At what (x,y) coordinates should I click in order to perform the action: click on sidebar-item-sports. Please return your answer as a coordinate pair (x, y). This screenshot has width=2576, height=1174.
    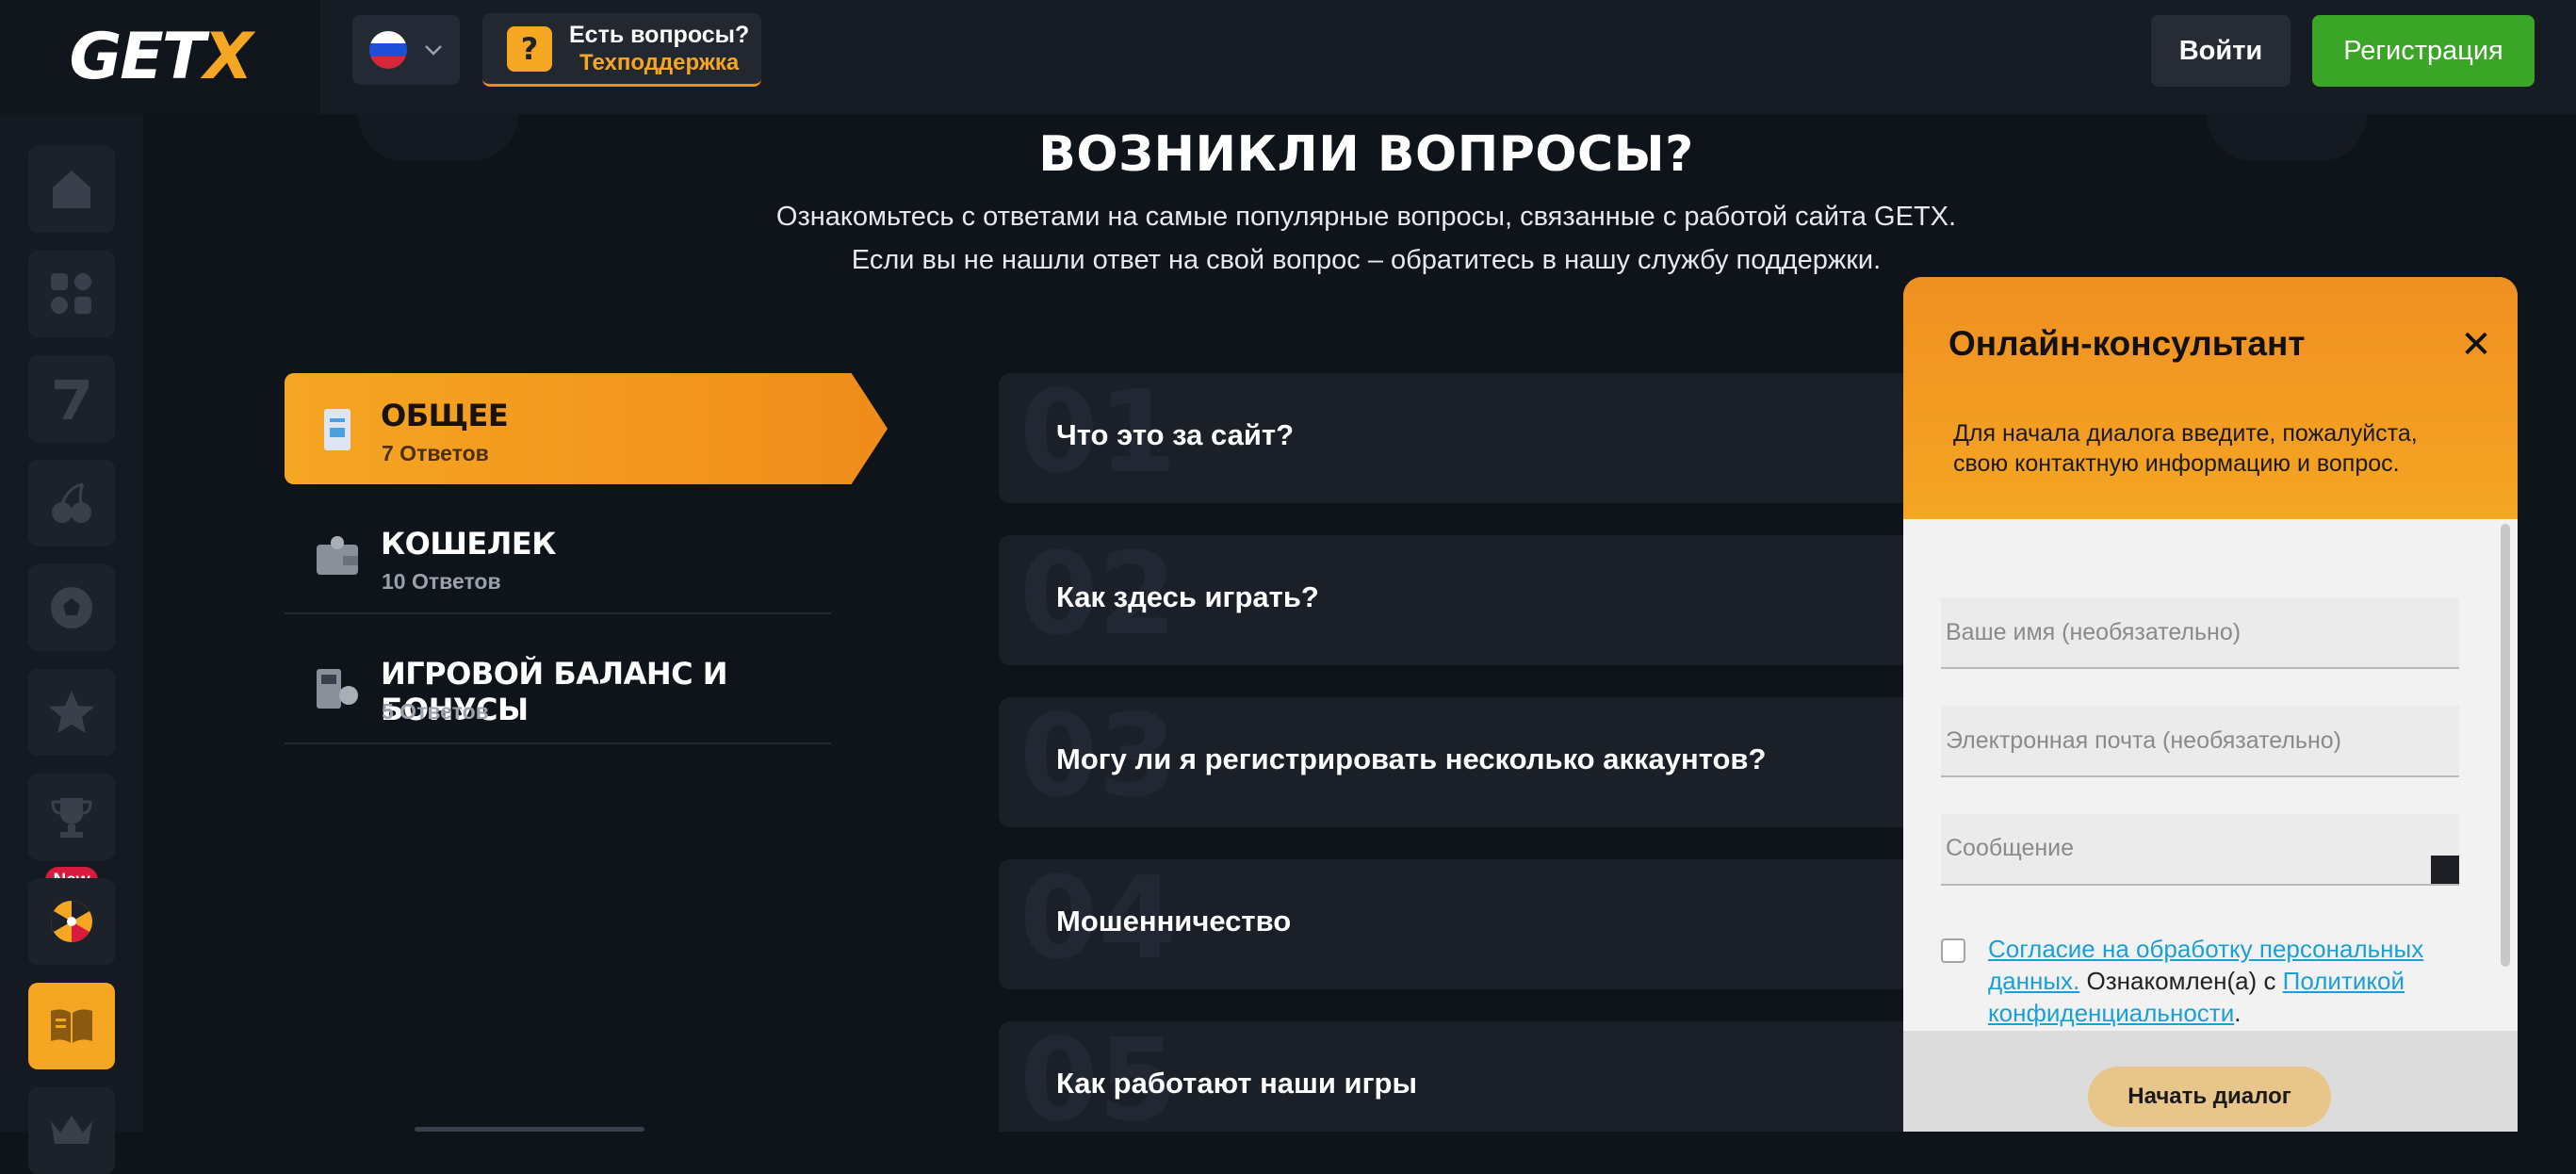
    Looking at the image, I should click on (71, 607).